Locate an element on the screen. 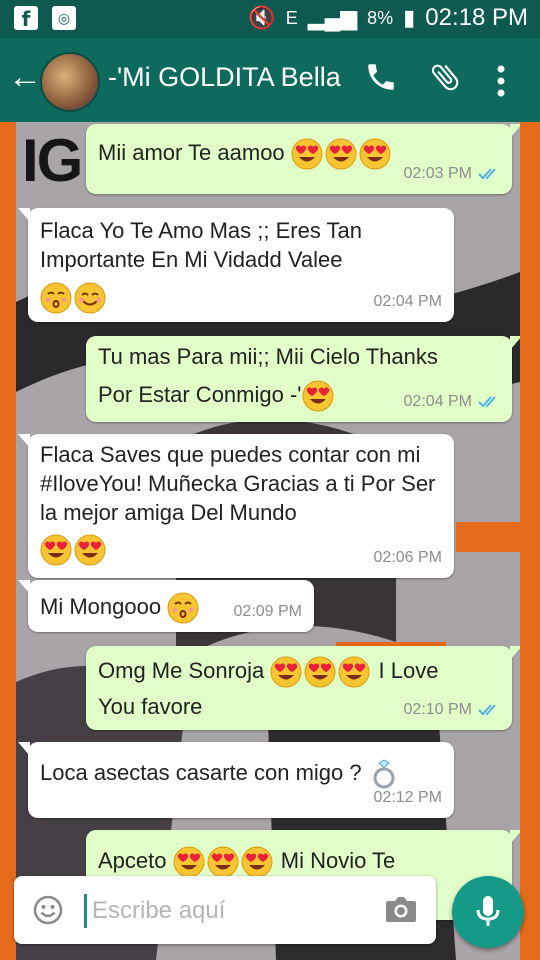  message-text: Por Estar Conmigo -' is located at coordinates (200, 394).